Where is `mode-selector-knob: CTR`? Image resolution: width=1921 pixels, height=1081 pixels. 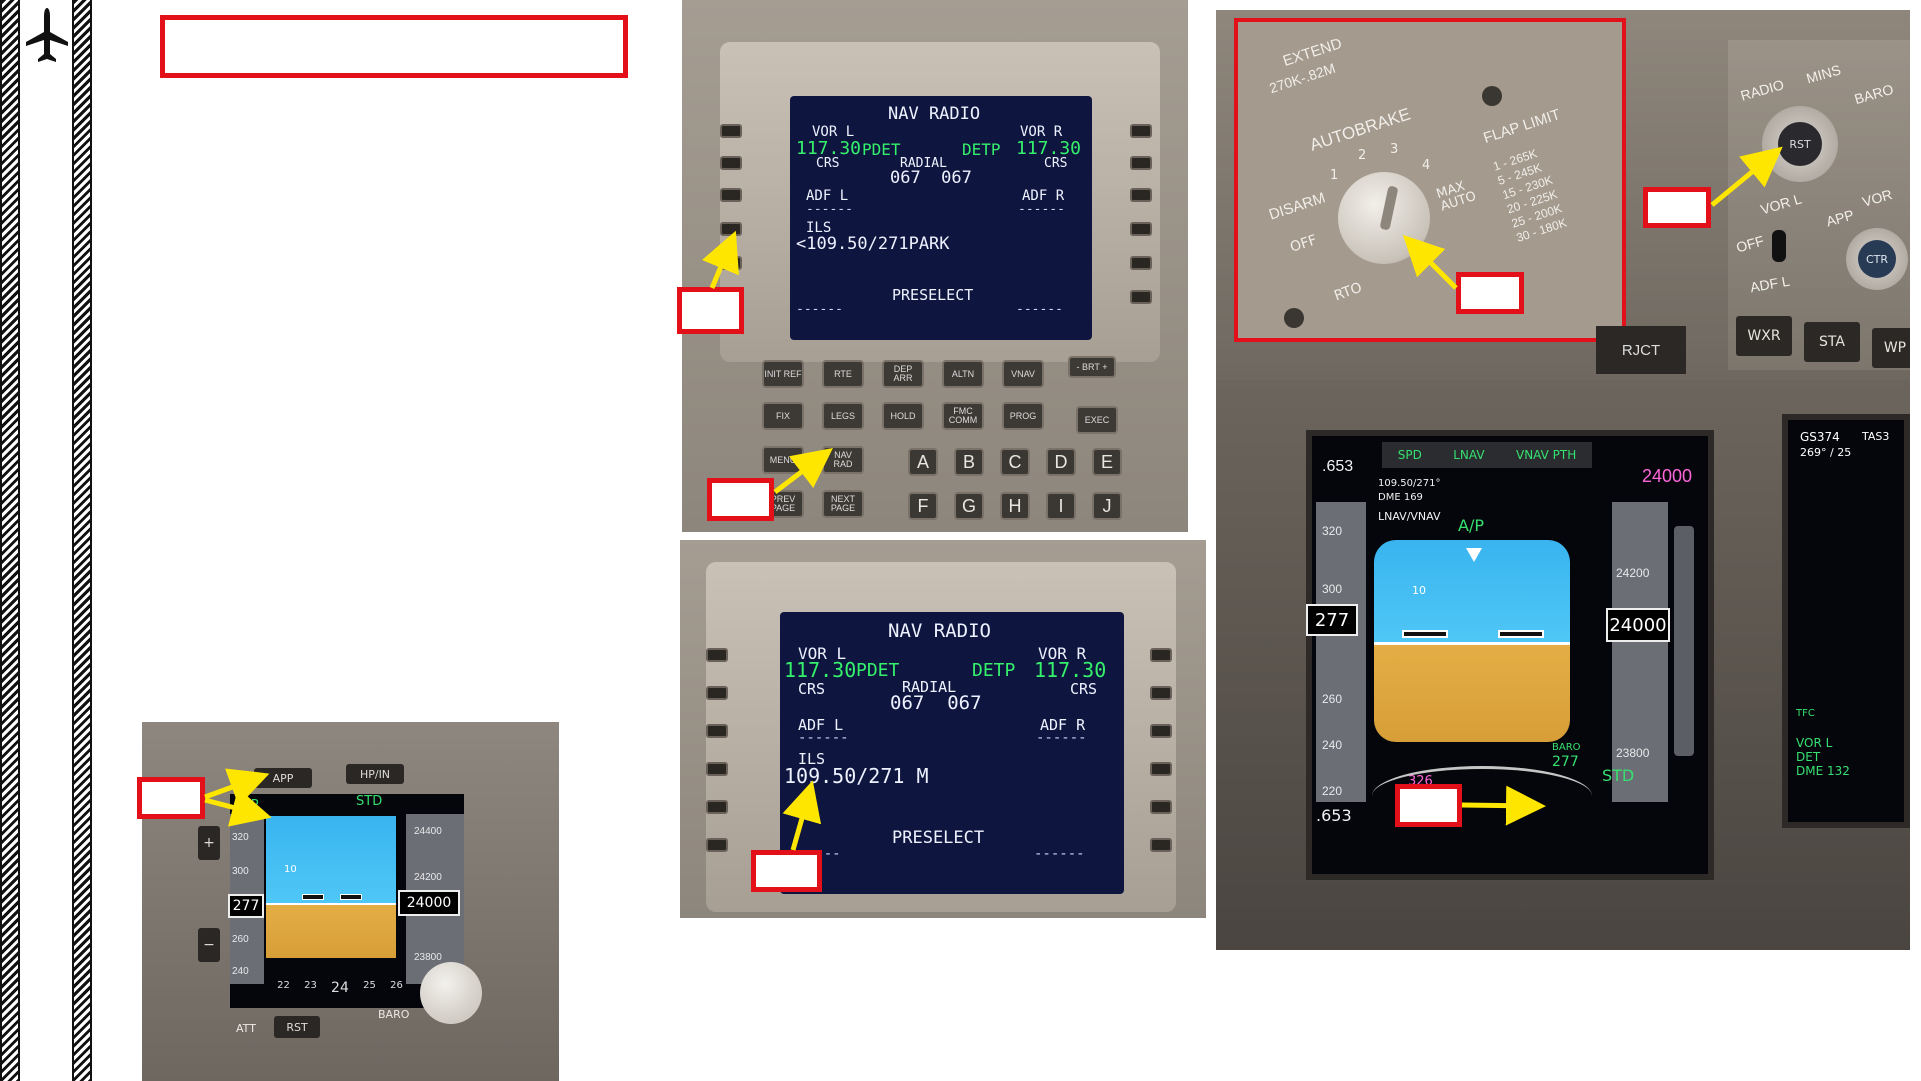 mode-selector-knob: CTR is located at coordinates (1877, 259).